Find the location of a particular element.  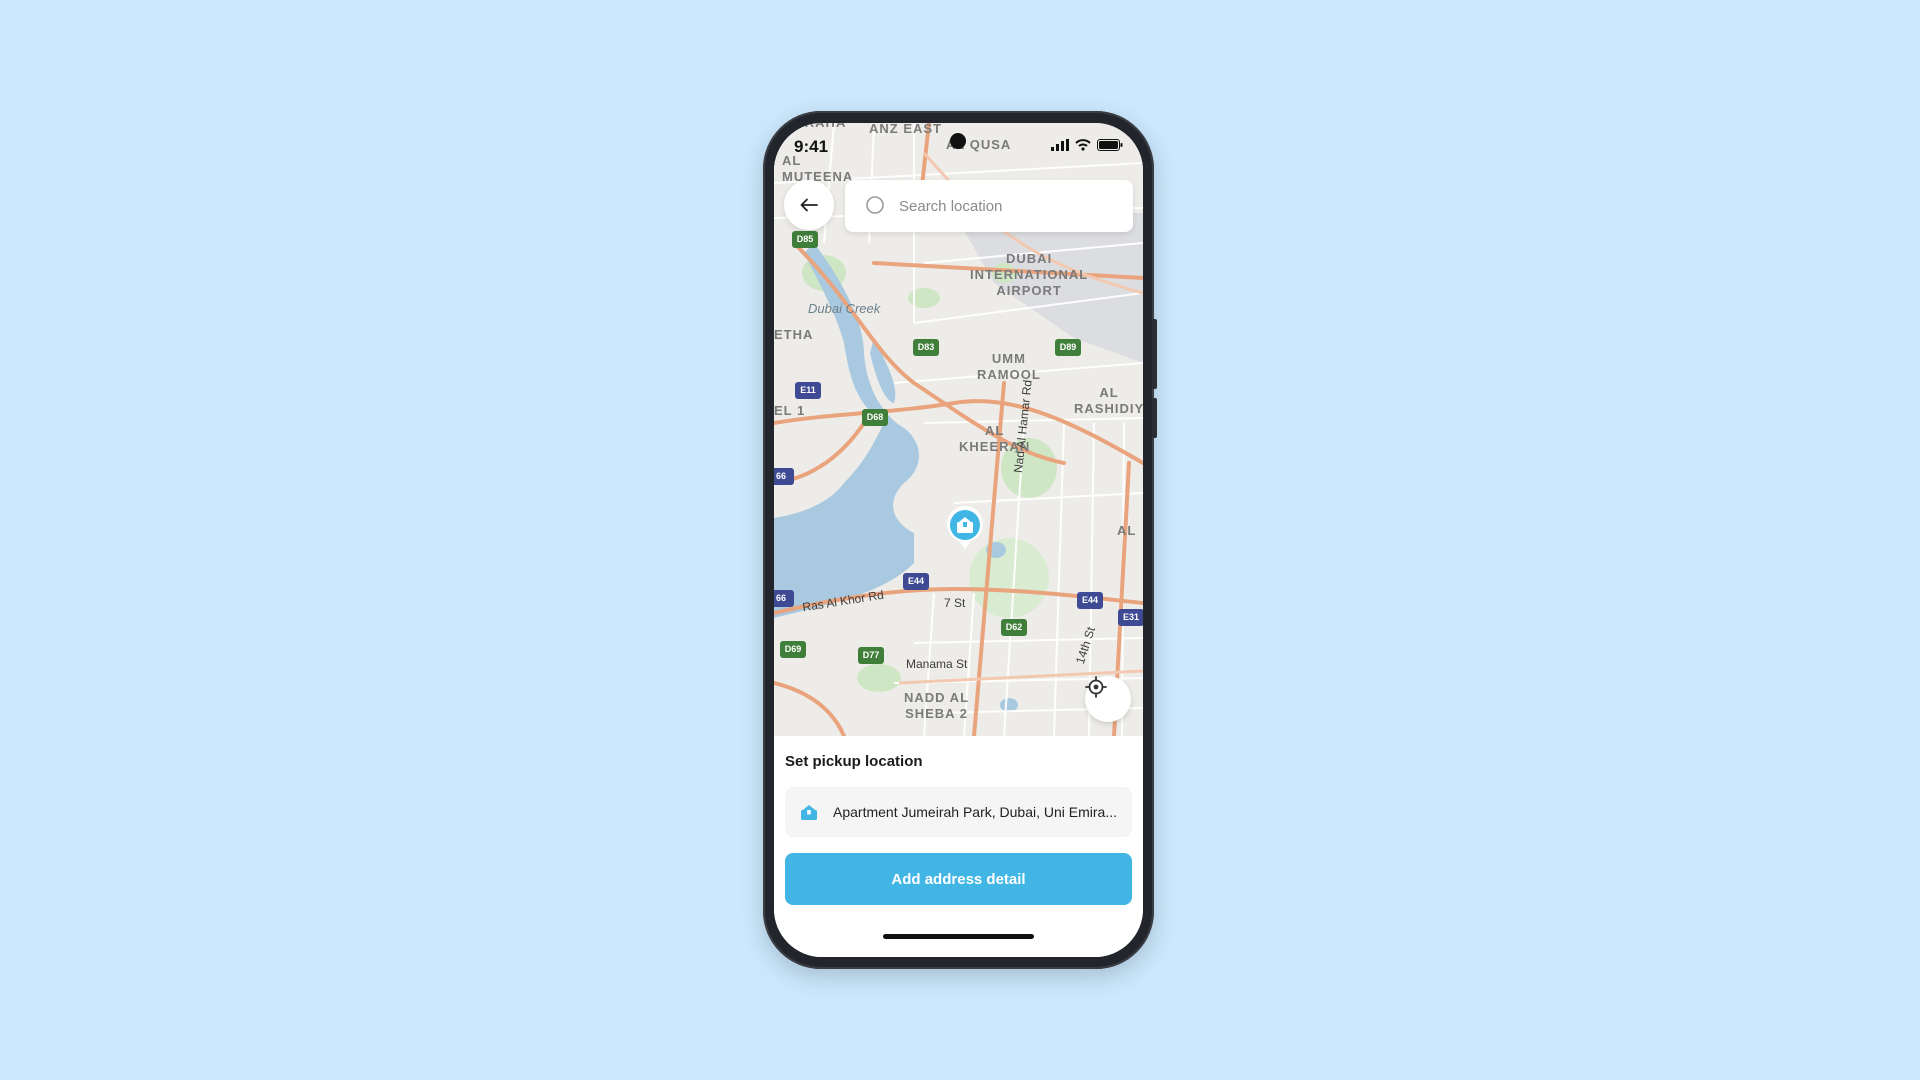

search-bar is located at coordinates (989, 206).